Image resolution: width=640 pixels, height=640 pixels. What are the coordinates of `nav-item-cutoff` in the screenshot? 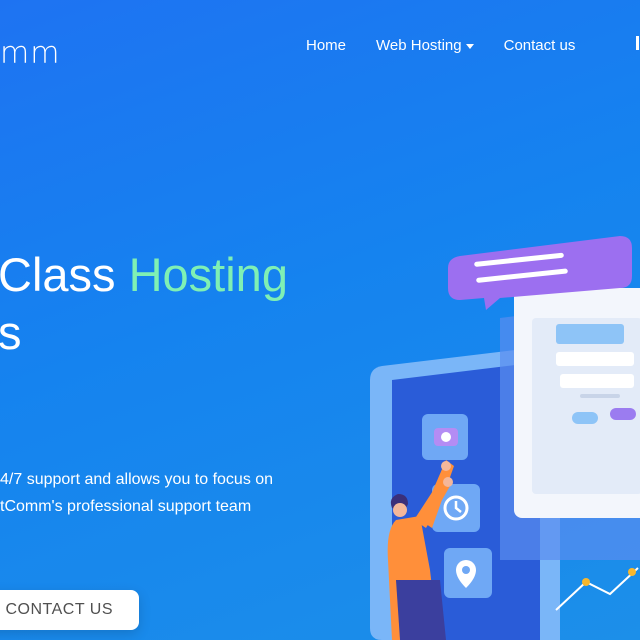 It's located at (637, 43).